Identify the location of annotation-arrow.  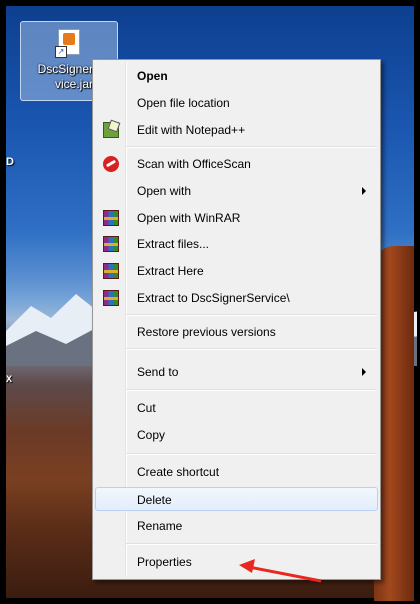
(280, 571).